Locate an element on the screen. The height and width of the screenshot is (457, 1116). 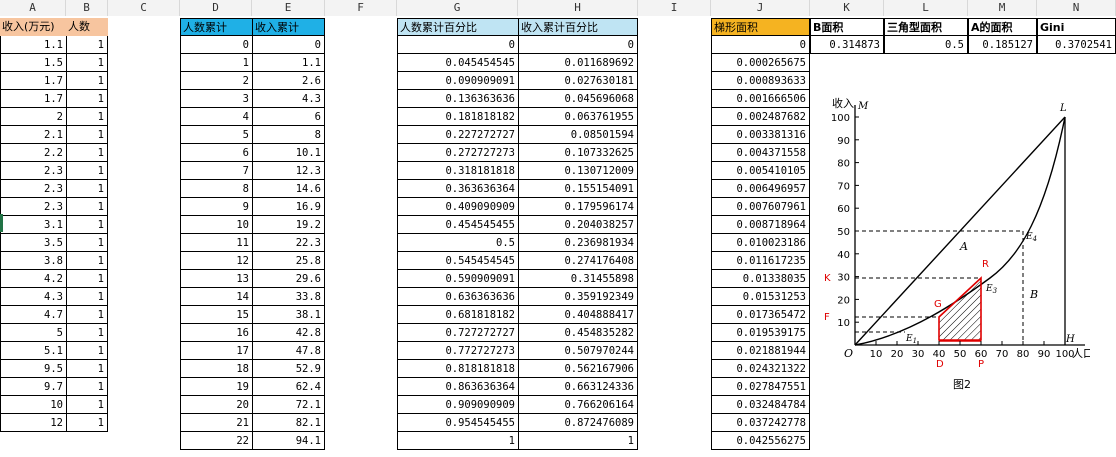
cell-people-pct: 0.681818182 is located at coordinates (457, 315).